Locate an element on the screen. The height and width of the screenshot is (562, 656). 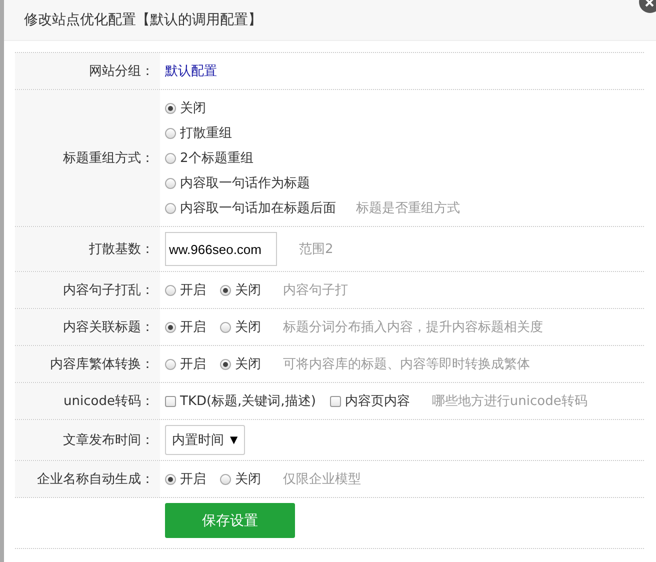
field-label: 打散基数： is located at coordinates (121, 249).